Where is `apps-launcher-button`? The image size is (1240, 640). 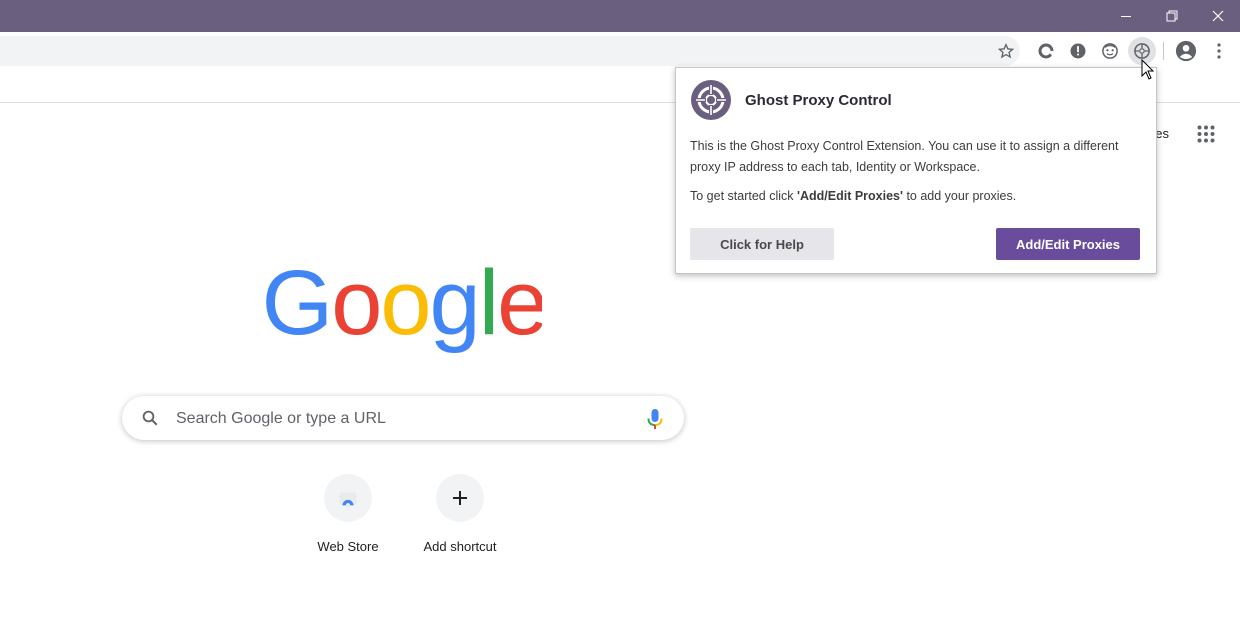 apps-launcher-button is located at coordinates (1207, 135).